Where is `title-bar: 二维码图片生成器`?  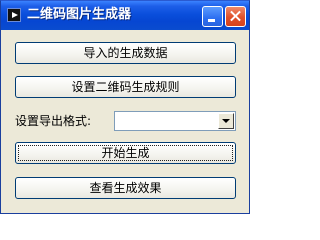
title-bar: 二维码图片生成器 is located at coordinates (125, 15).